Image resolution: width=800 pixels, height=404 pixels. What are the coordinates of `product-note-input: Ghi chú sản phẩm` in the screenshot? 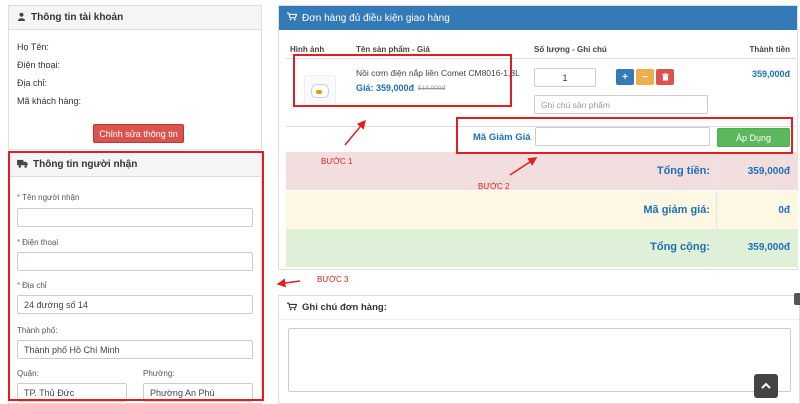 It's located at (621, 104).